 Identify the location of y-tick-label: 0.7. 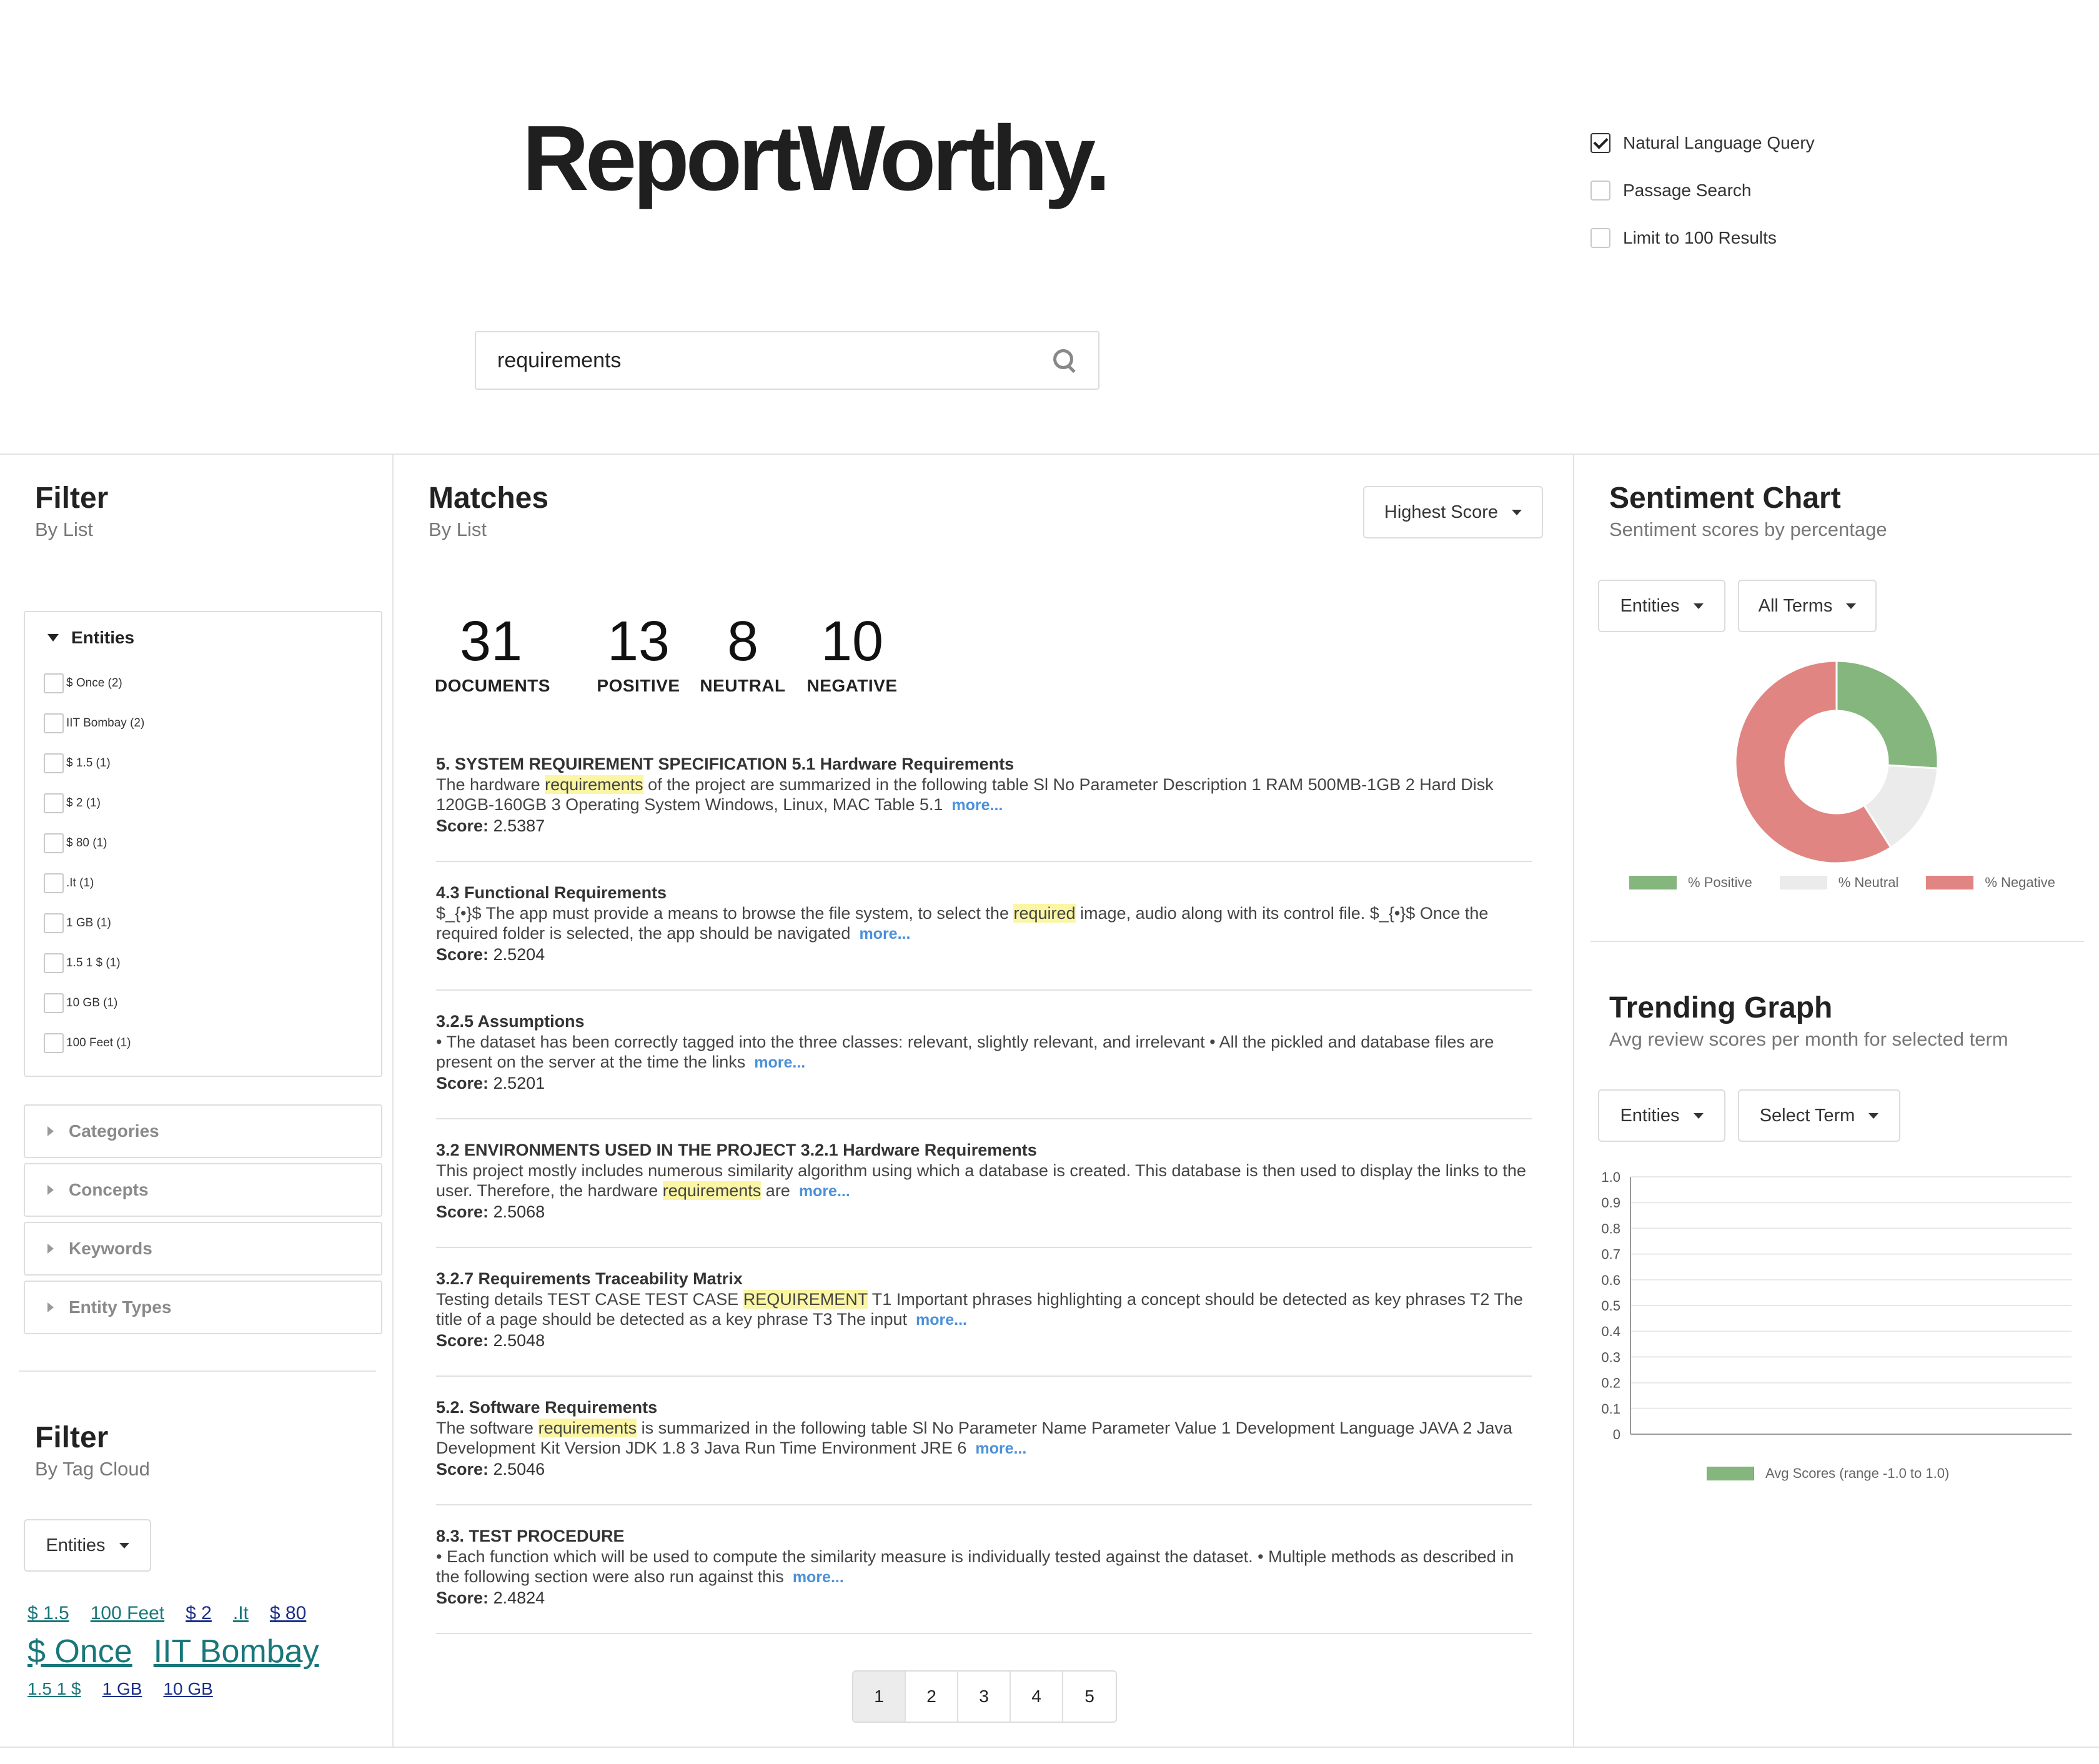
(1611, 1254).